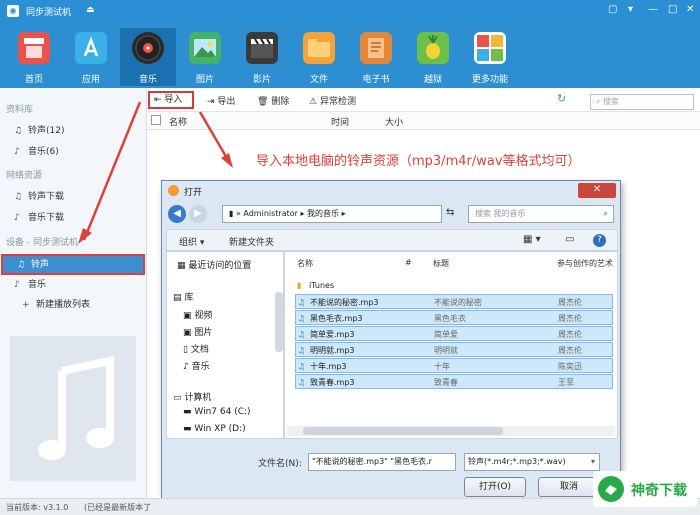  I want to click on back-button: ◀, so click(177, 214).